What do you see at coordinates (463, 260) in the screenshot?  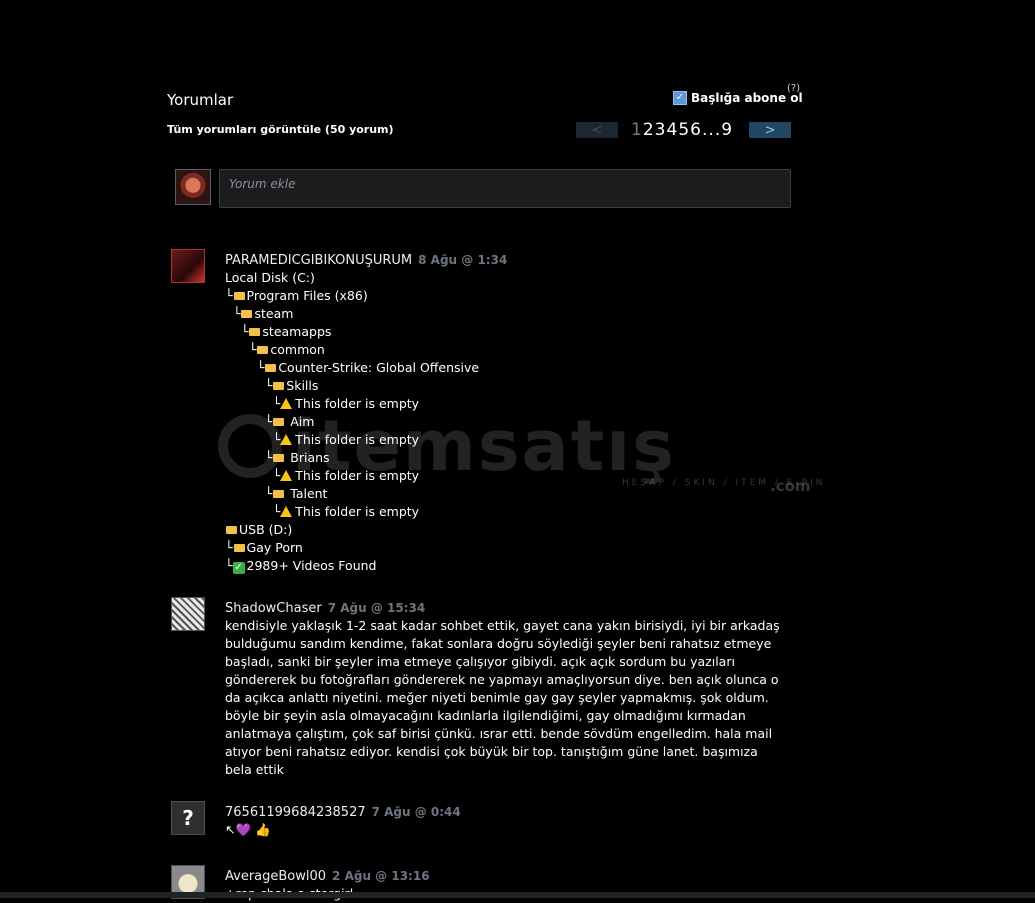 I see `comment-timestamp: 8 Ağu @ 1:34` at bounding box center [463, 260].